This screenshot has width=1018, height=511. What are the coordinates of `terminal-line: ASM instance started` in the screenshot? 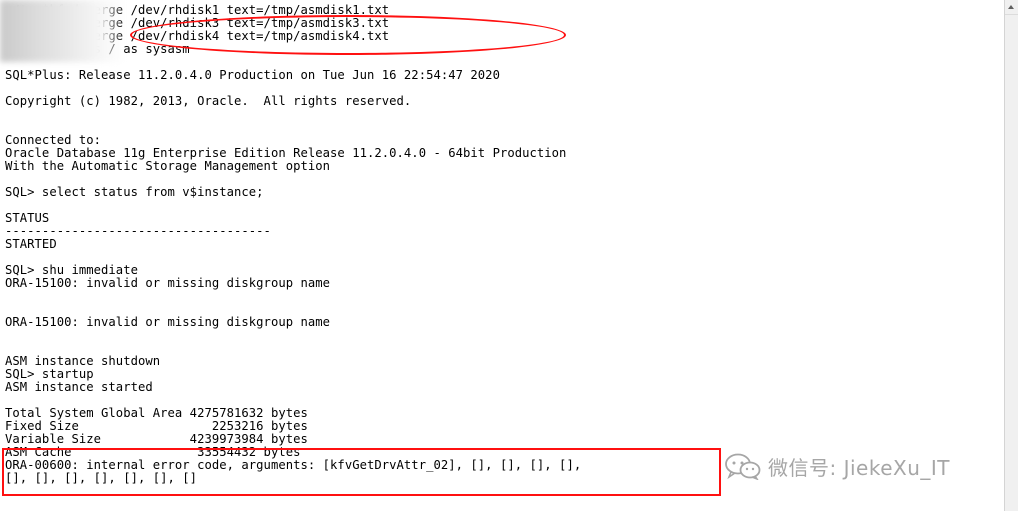 It's located at (79, 387).